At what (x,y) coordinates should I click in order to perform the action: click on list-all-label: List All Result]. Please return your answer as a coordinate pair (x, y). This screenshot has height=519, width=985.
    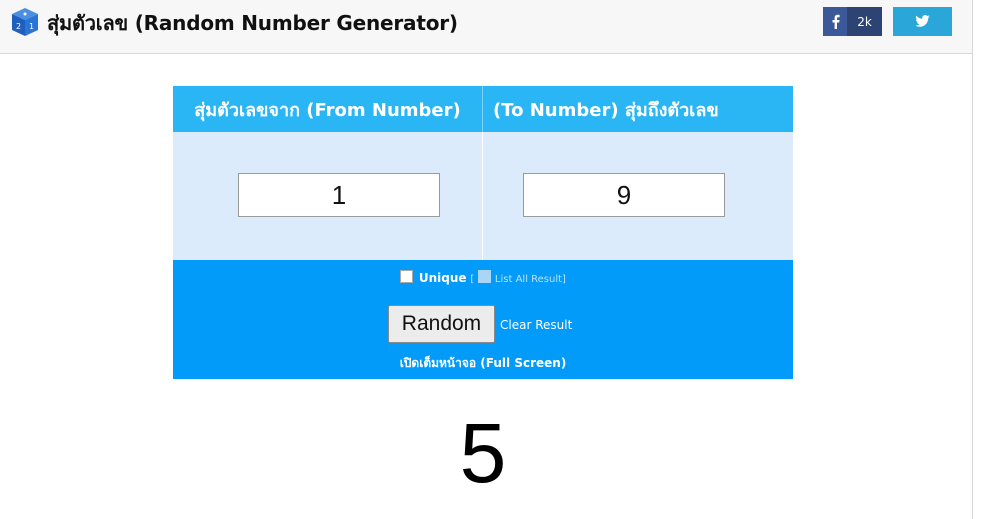
    Looking at the image, I should click on (530, 279).